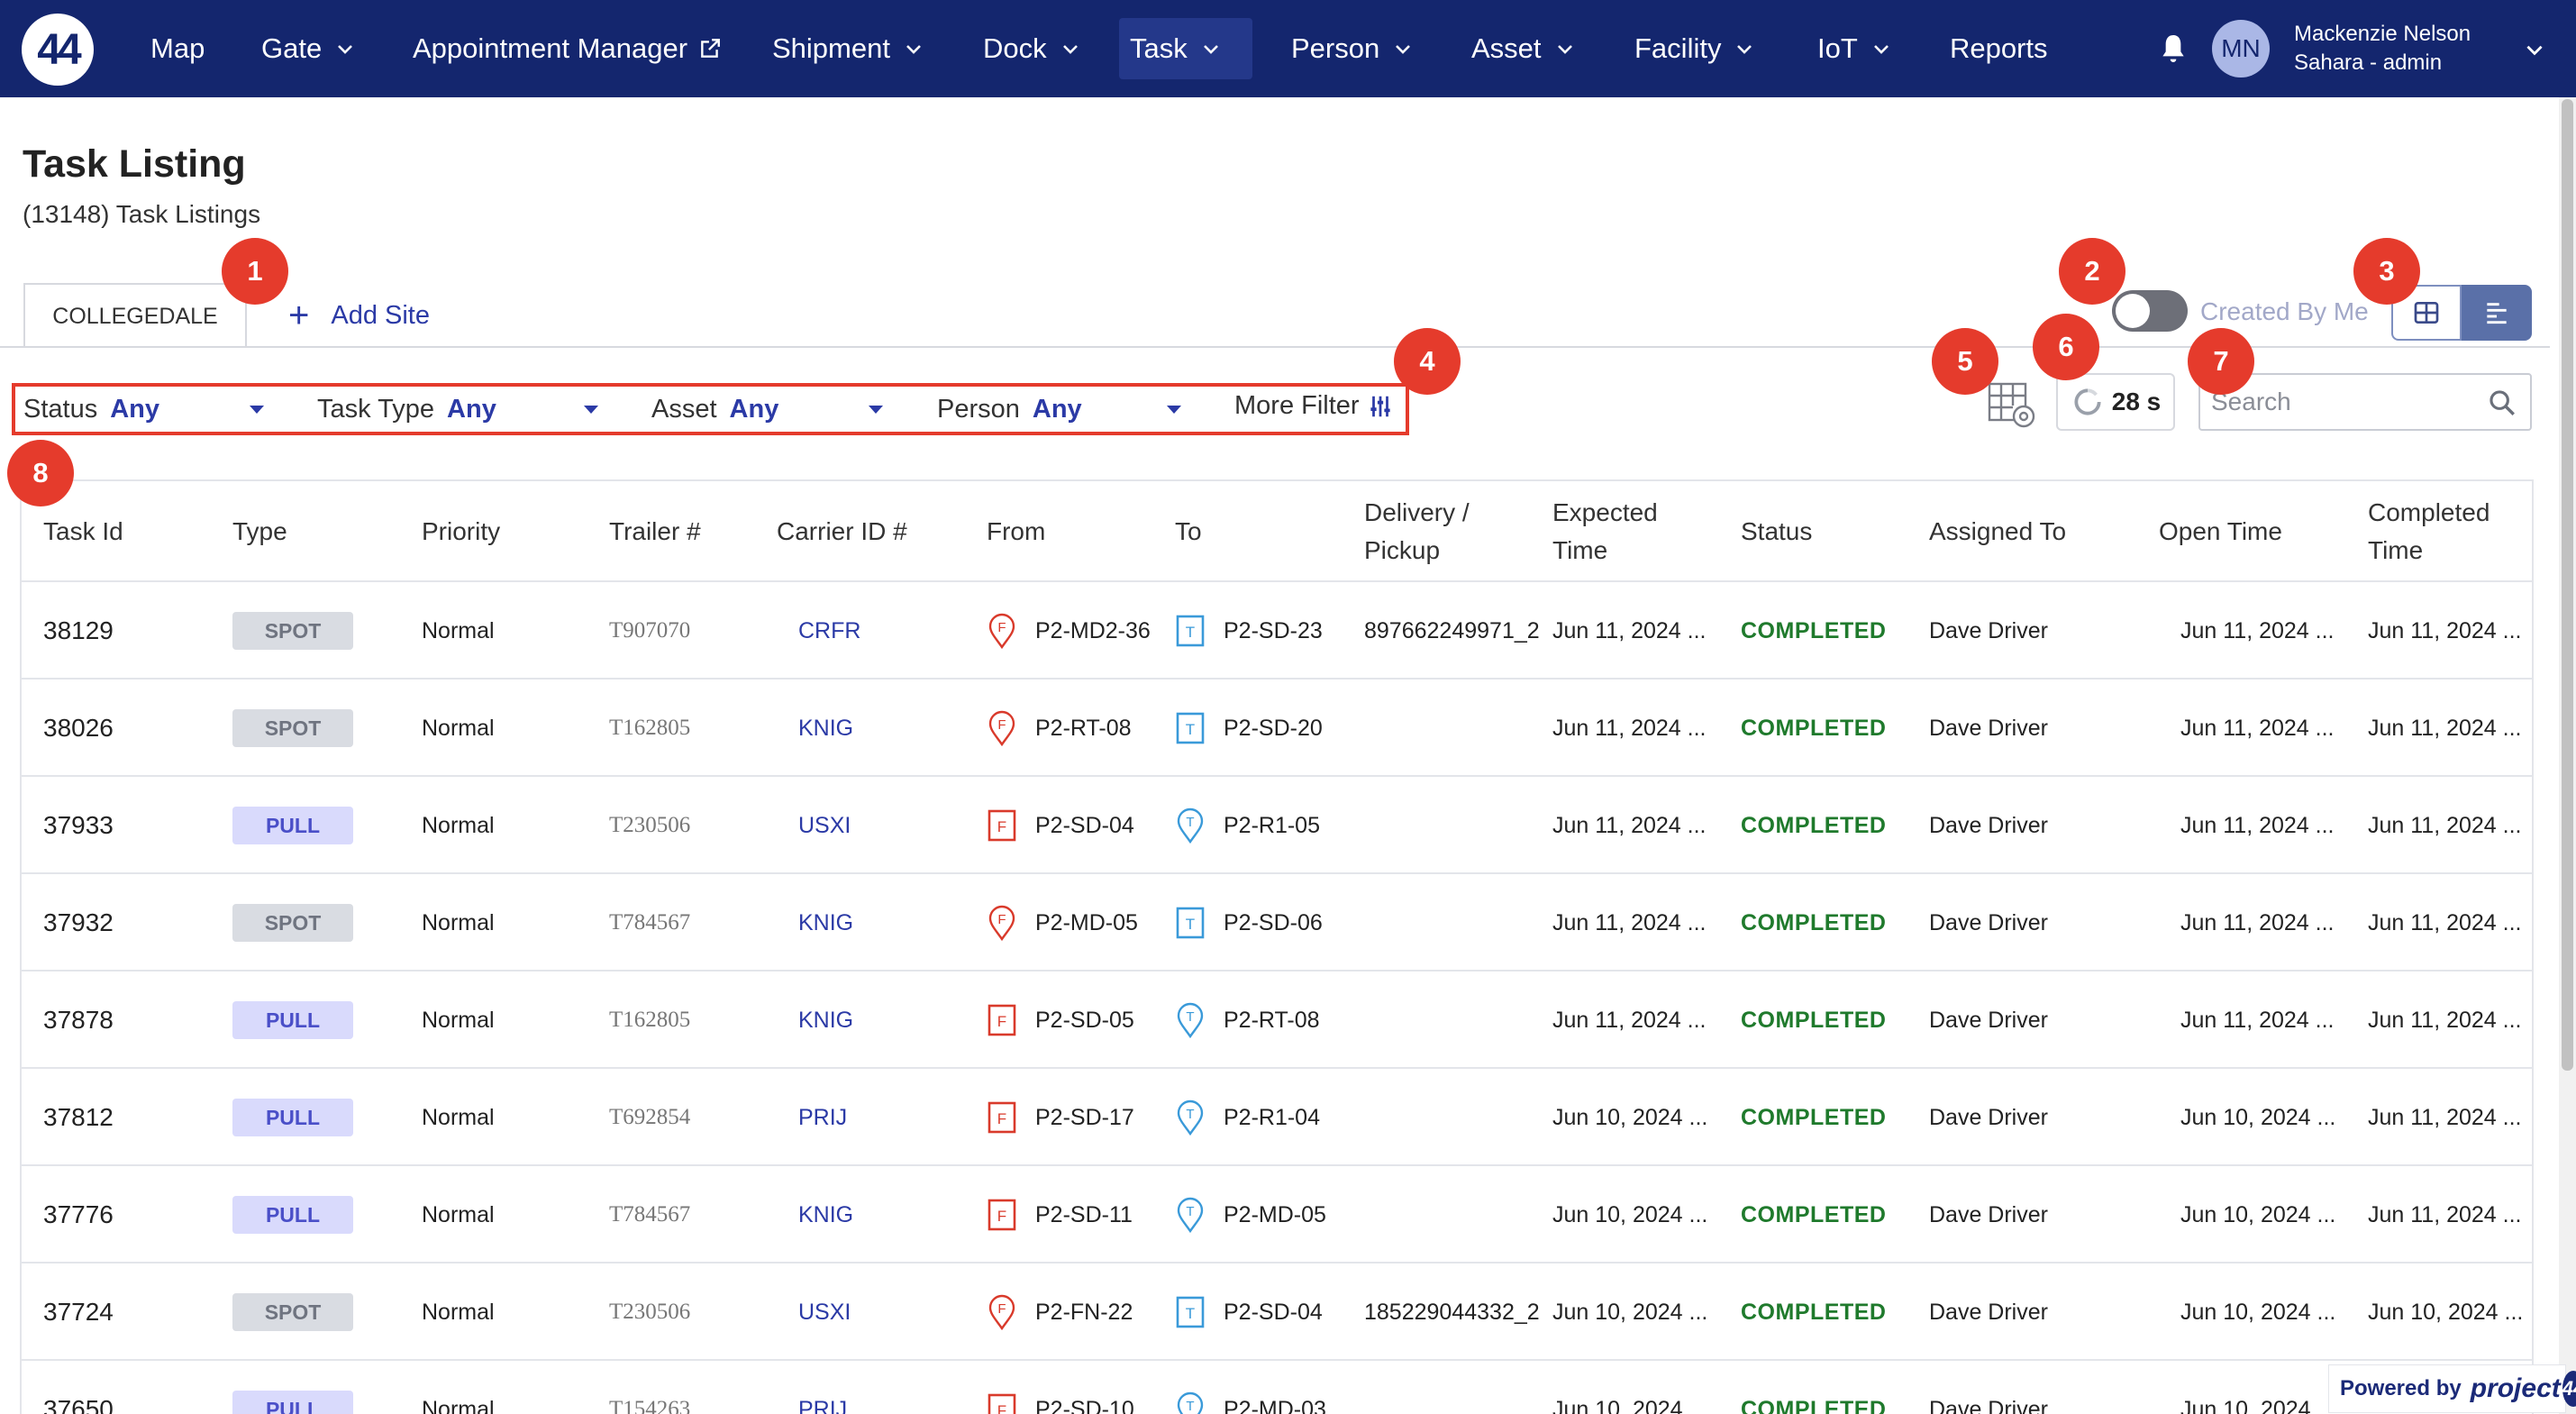 This screenshot has width=2576, height=1414. I want to click on column-header-open-time: Open Time, so click(2220, 531).